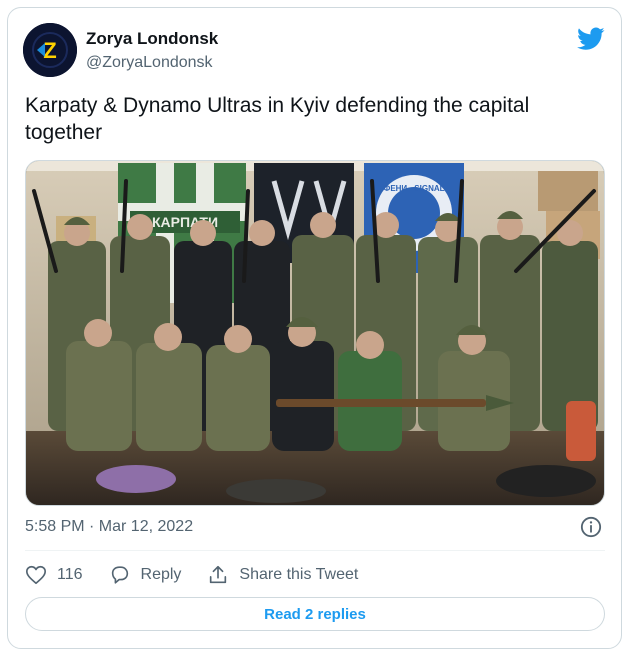 The image size is (631, 661). What do you see at coordinates (119, 575) in the screenshot?
I see `reply-bubble-icon` at bounding box center [119, 575].